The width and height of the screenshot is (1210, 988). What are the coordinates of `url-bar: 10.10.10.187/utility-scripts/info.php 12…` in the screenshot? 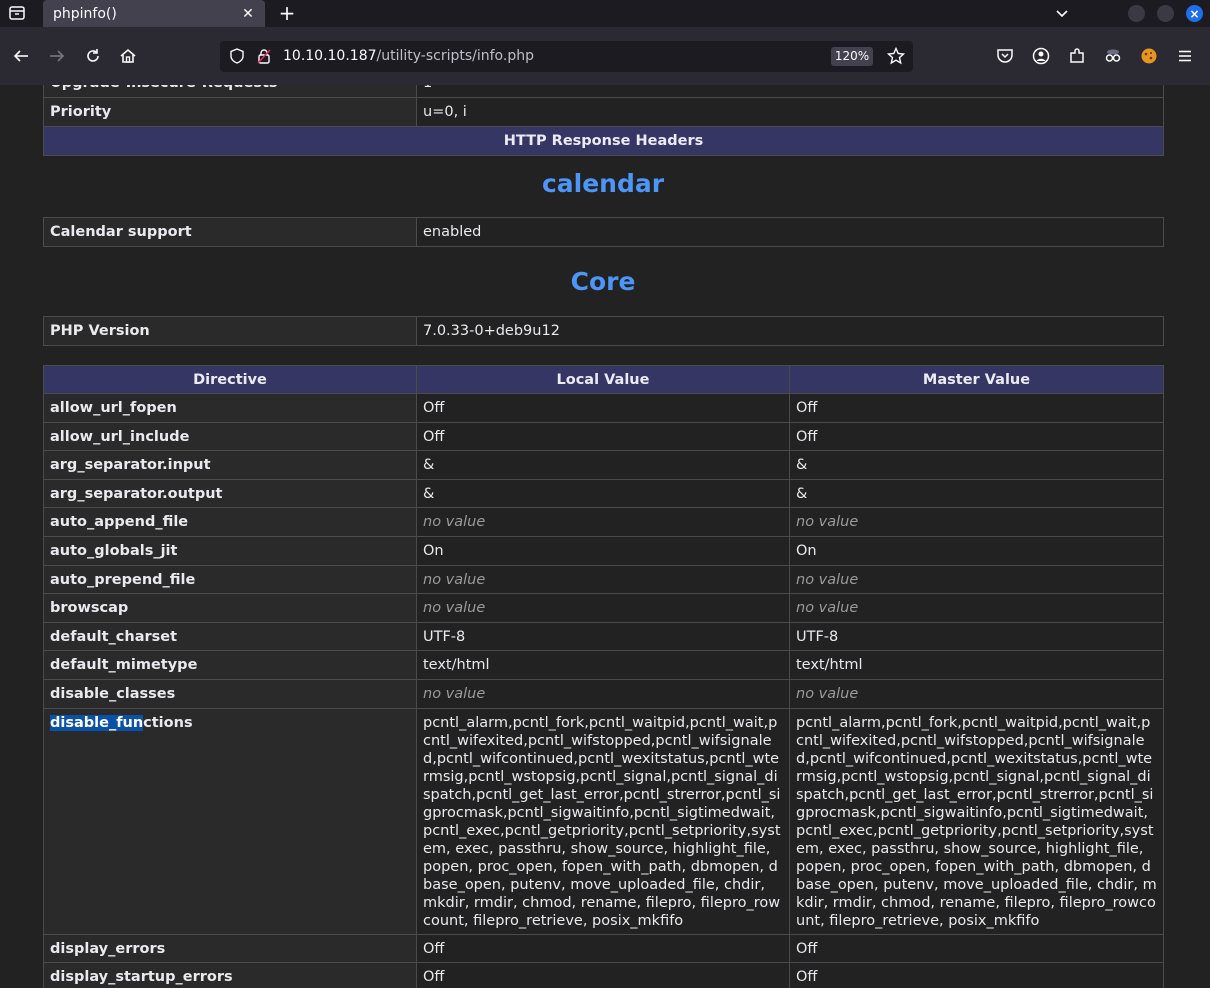 It's located at (566, 56).